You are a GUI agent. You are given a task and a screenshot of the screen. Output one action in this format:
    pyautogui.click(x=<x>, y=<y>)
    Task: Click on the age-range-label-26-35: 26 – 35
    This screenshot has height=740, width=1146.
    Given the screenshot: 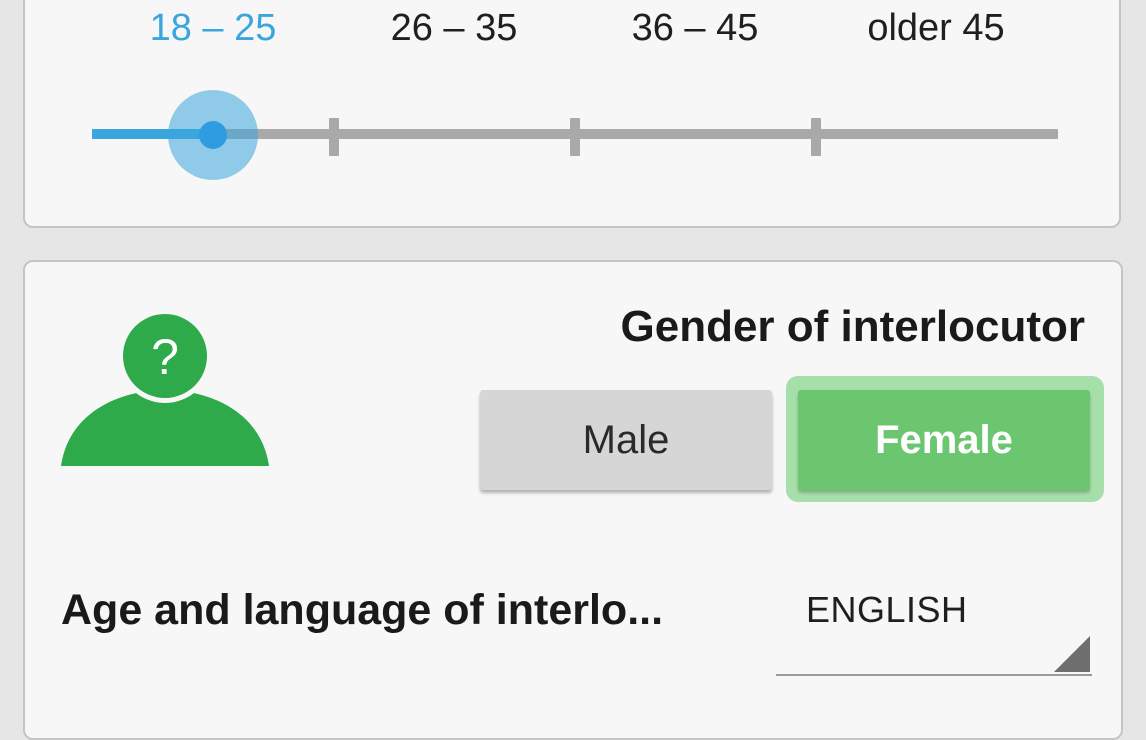 What is the action you would take?
    pyautogui.click(x=454, y=28)
    